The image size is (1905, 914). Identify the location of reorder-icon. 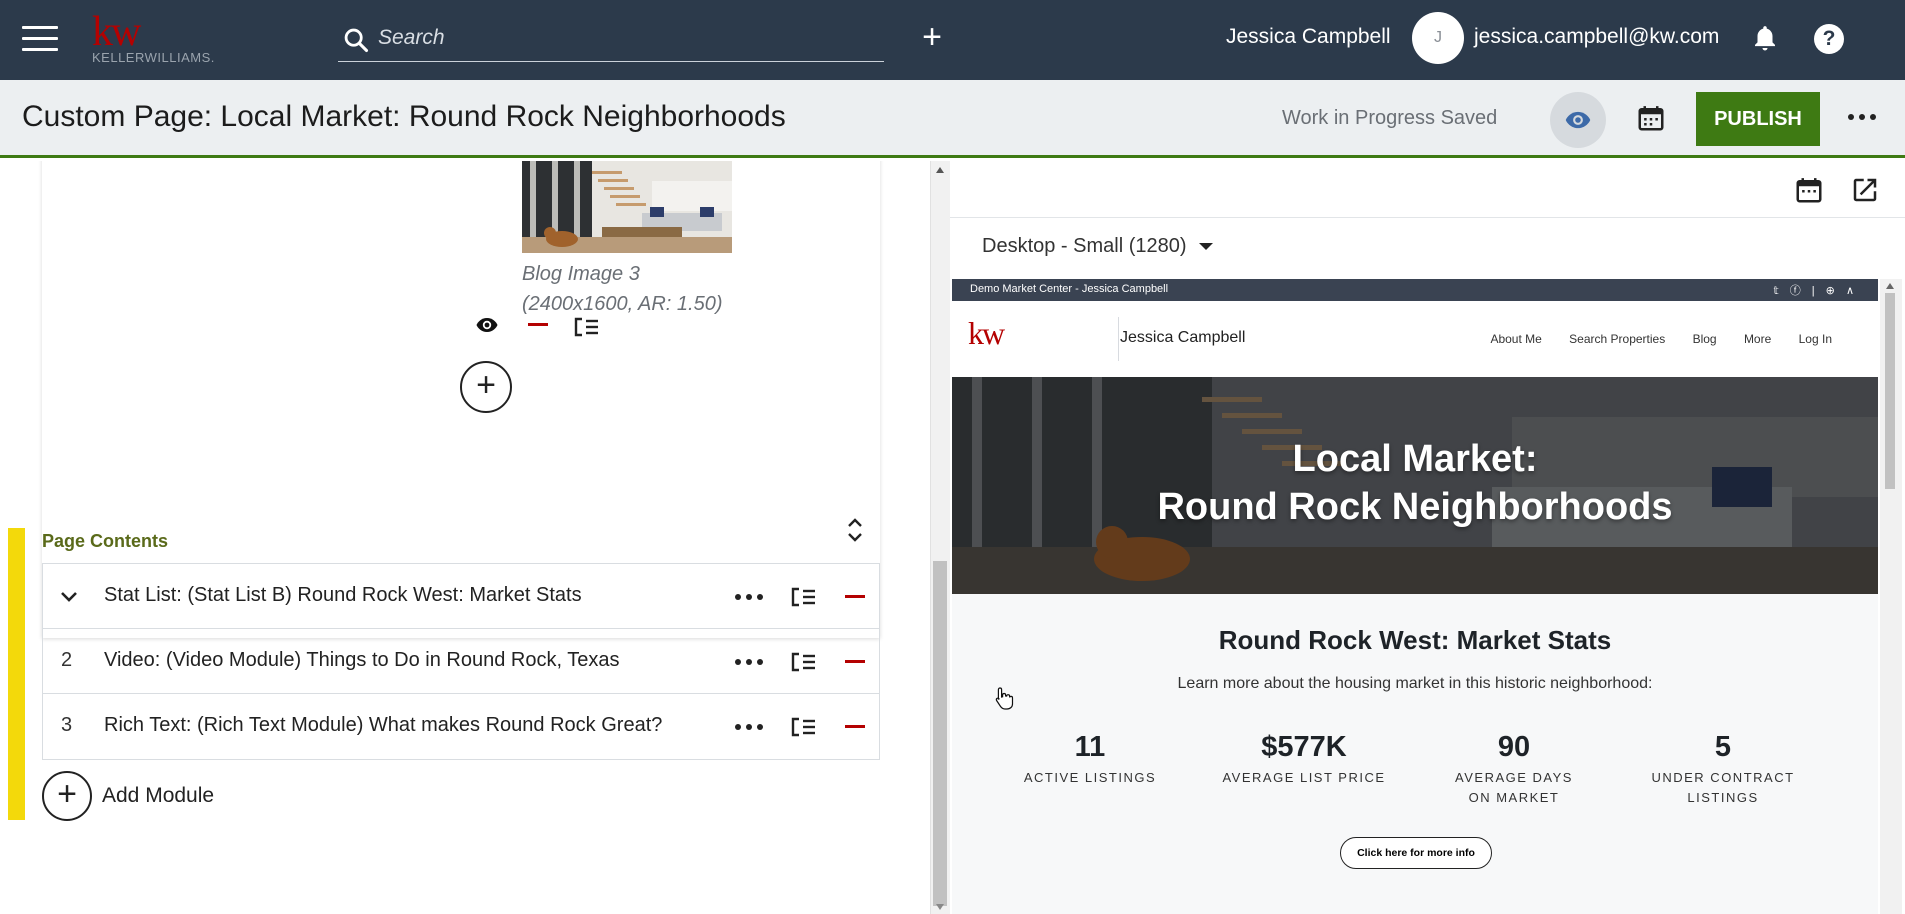
(586, 329).